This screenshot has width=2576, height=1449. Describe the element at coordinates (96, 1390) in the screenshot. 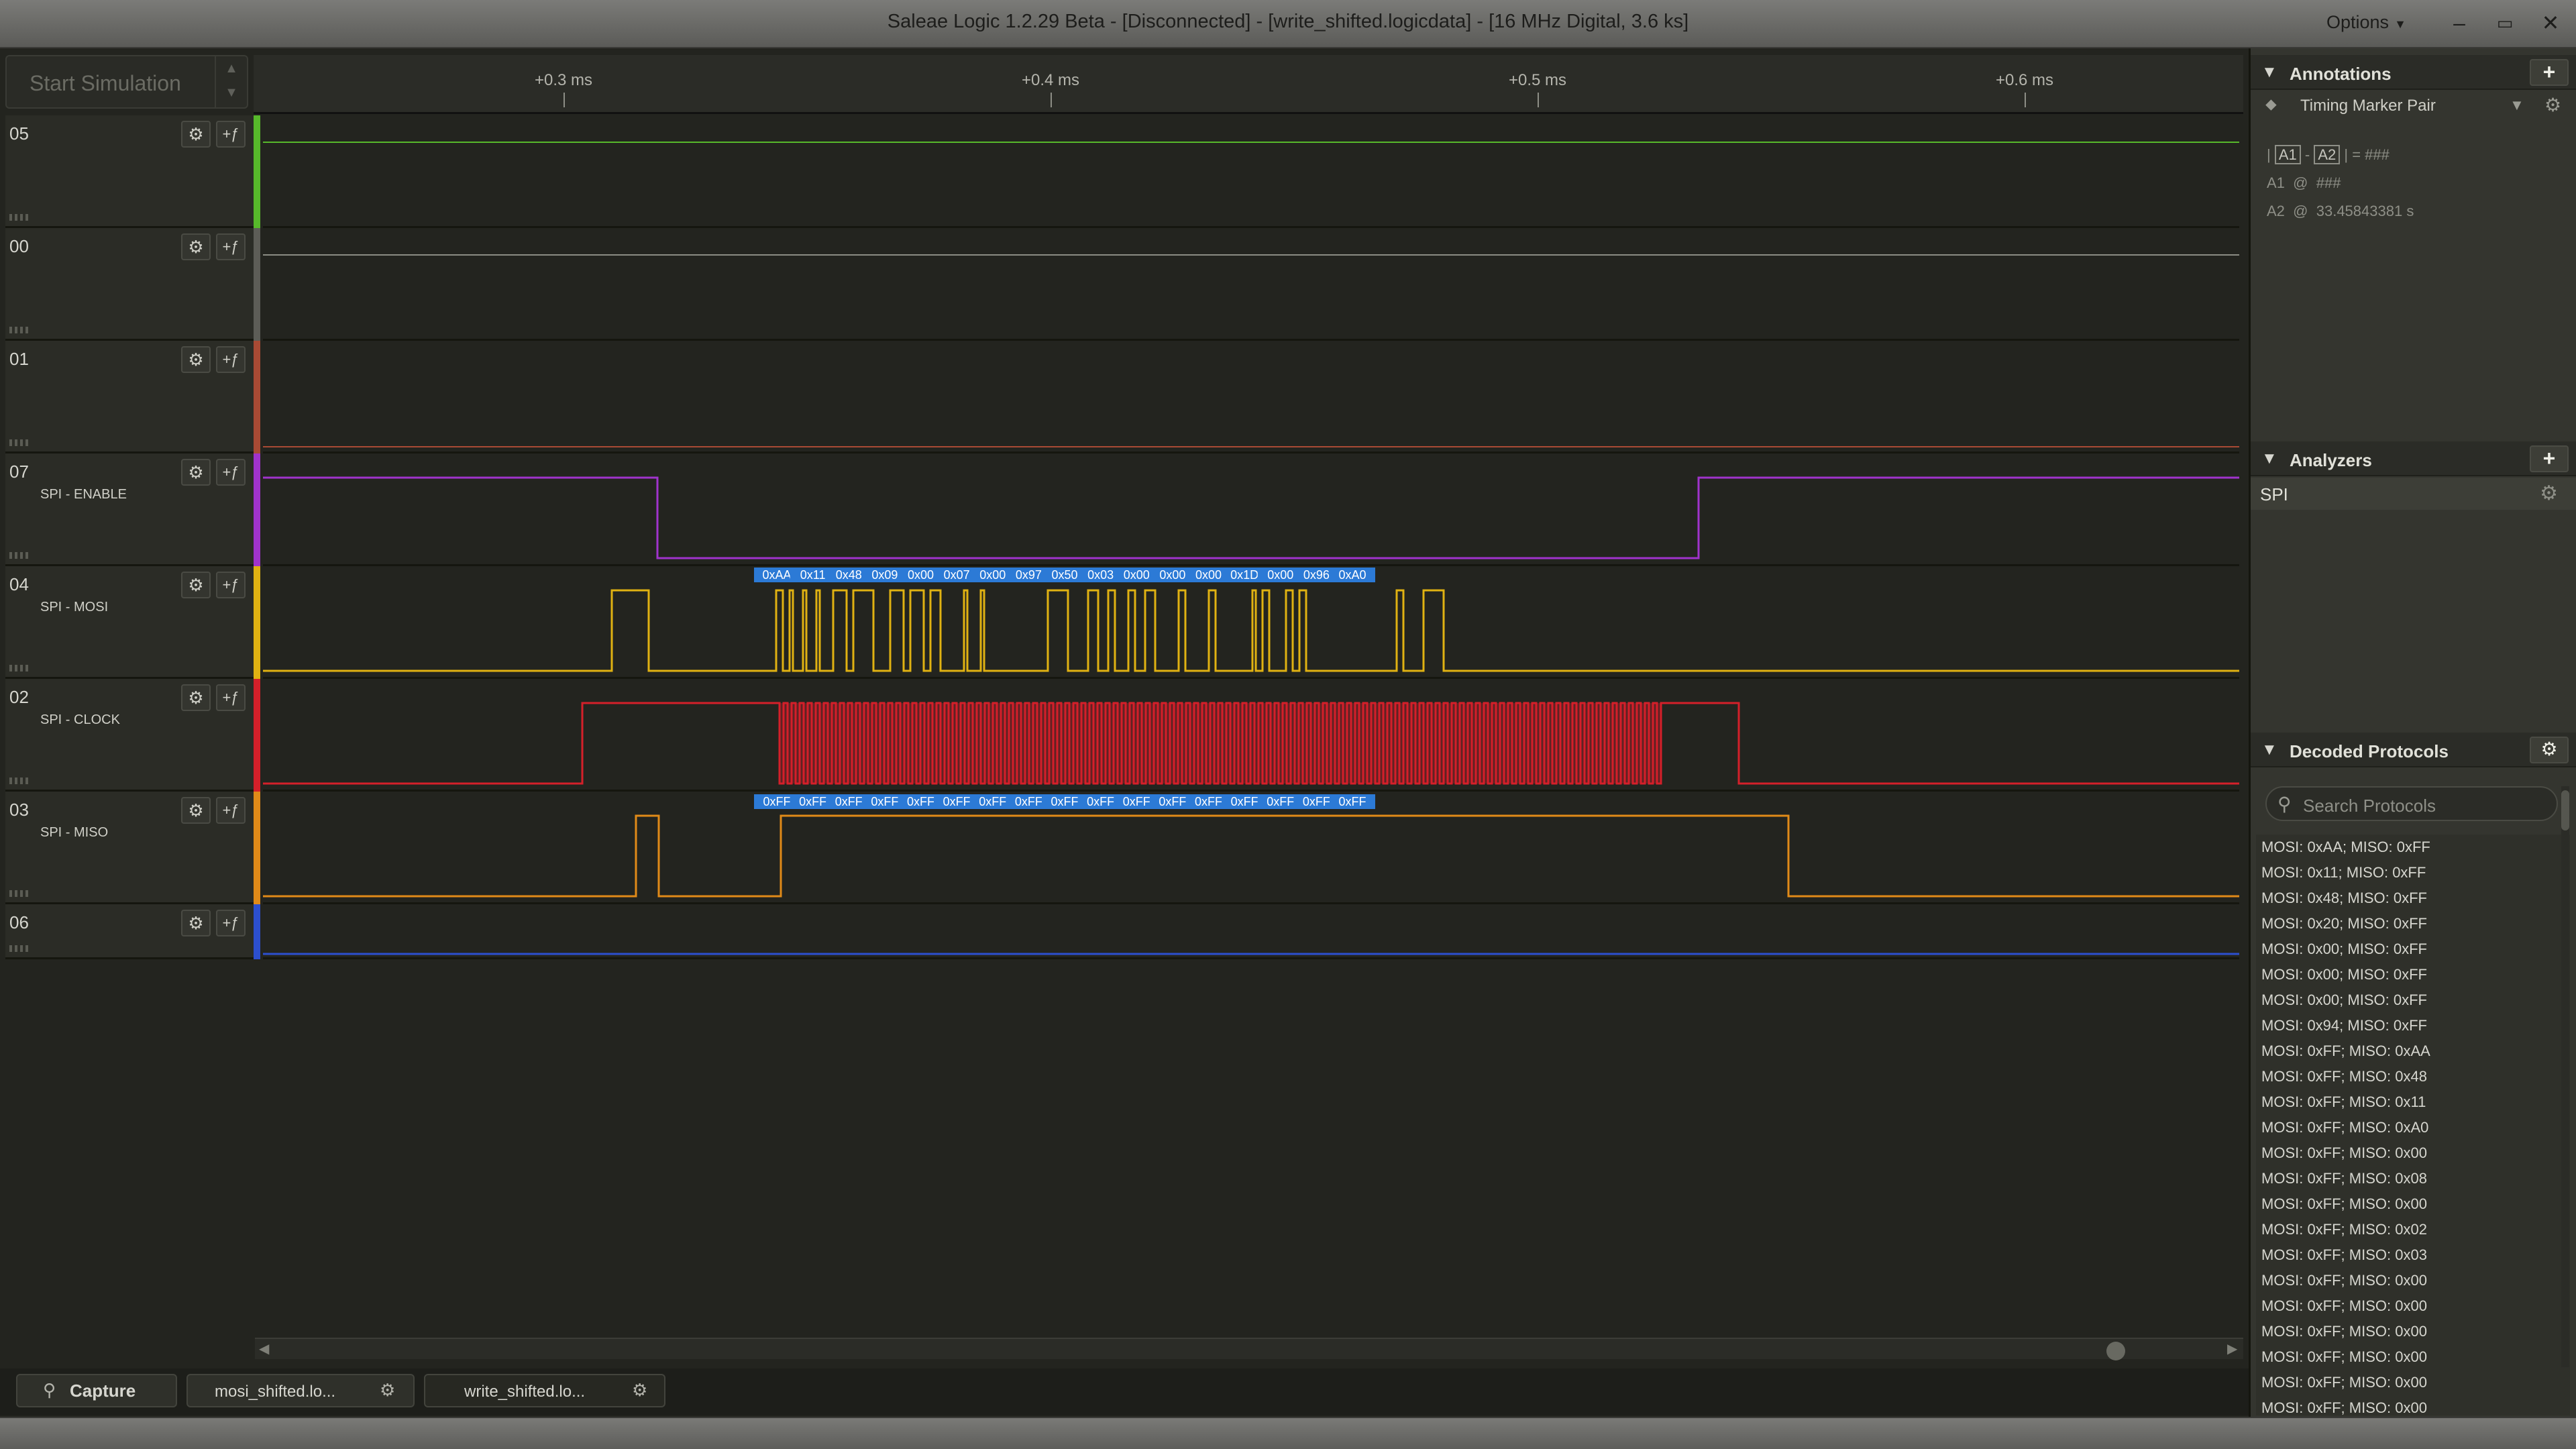

I see `tab-capture: ⚲ Capture` at that location.